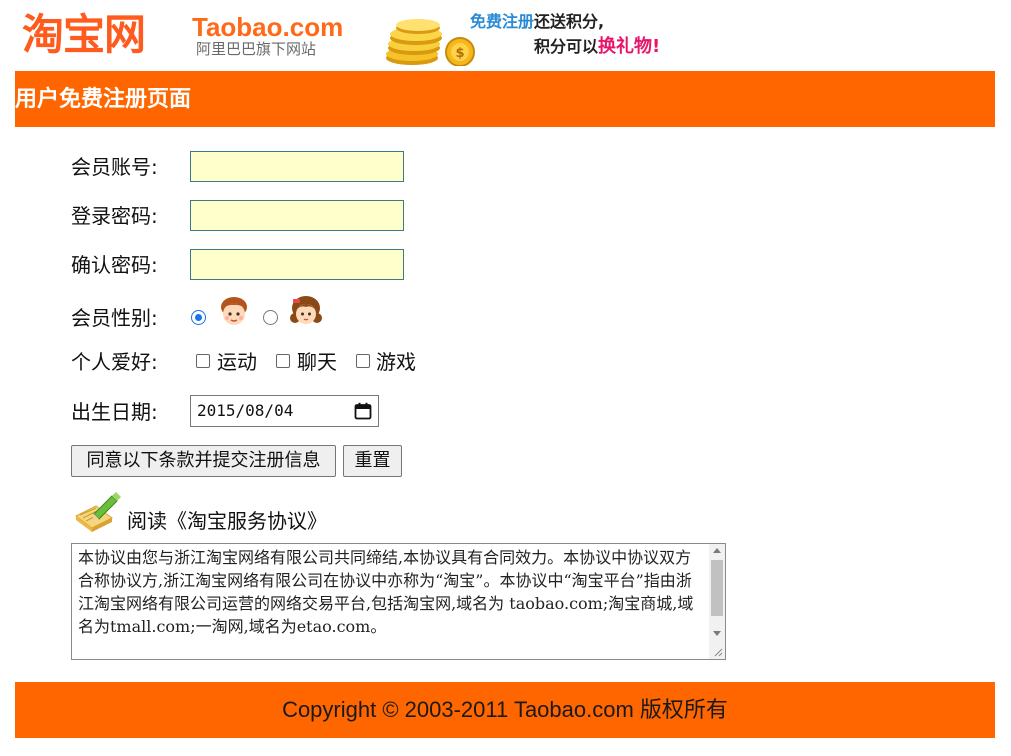 This screenshot has width=1011, height=756. I want to click on gold-coins-icon: $, so click(430, 42).